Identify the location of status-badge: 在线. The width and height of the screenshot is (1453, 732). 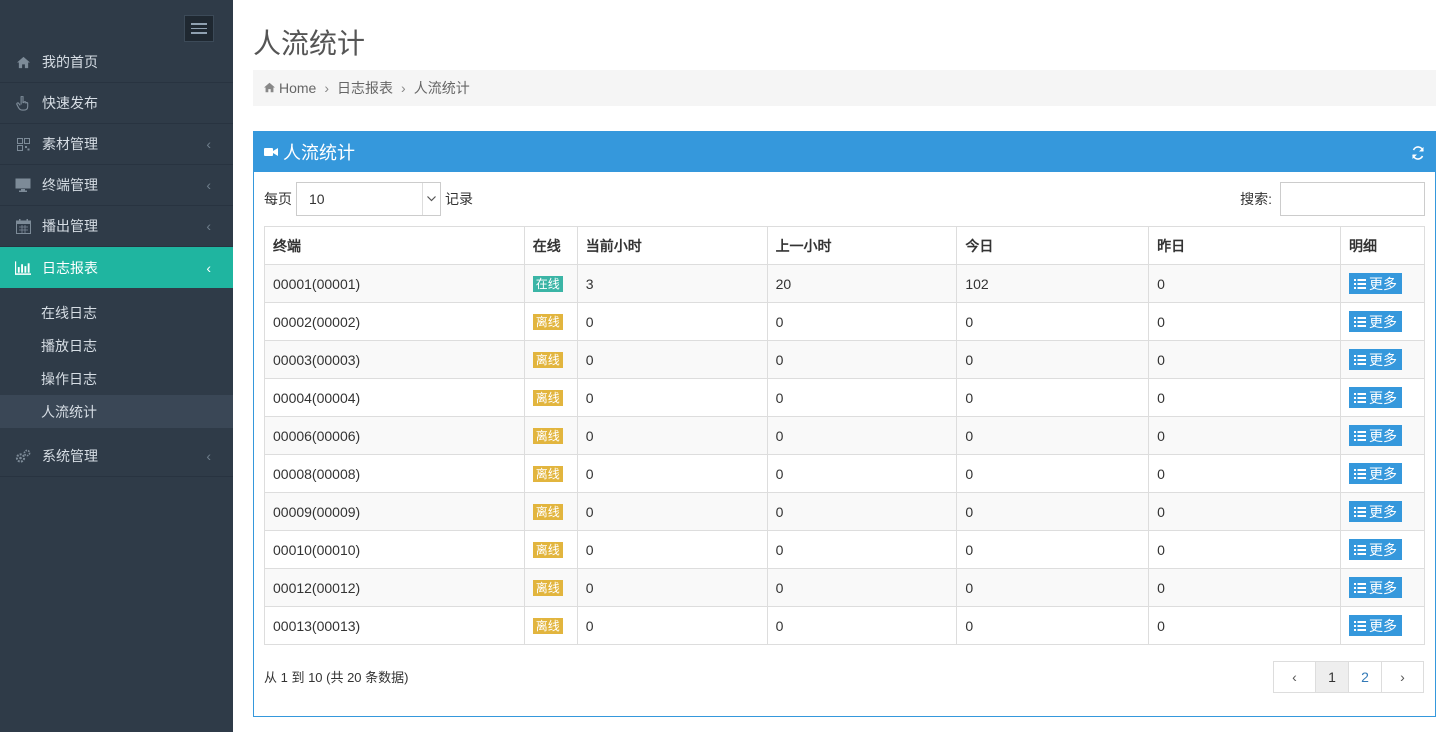
(547, 284).